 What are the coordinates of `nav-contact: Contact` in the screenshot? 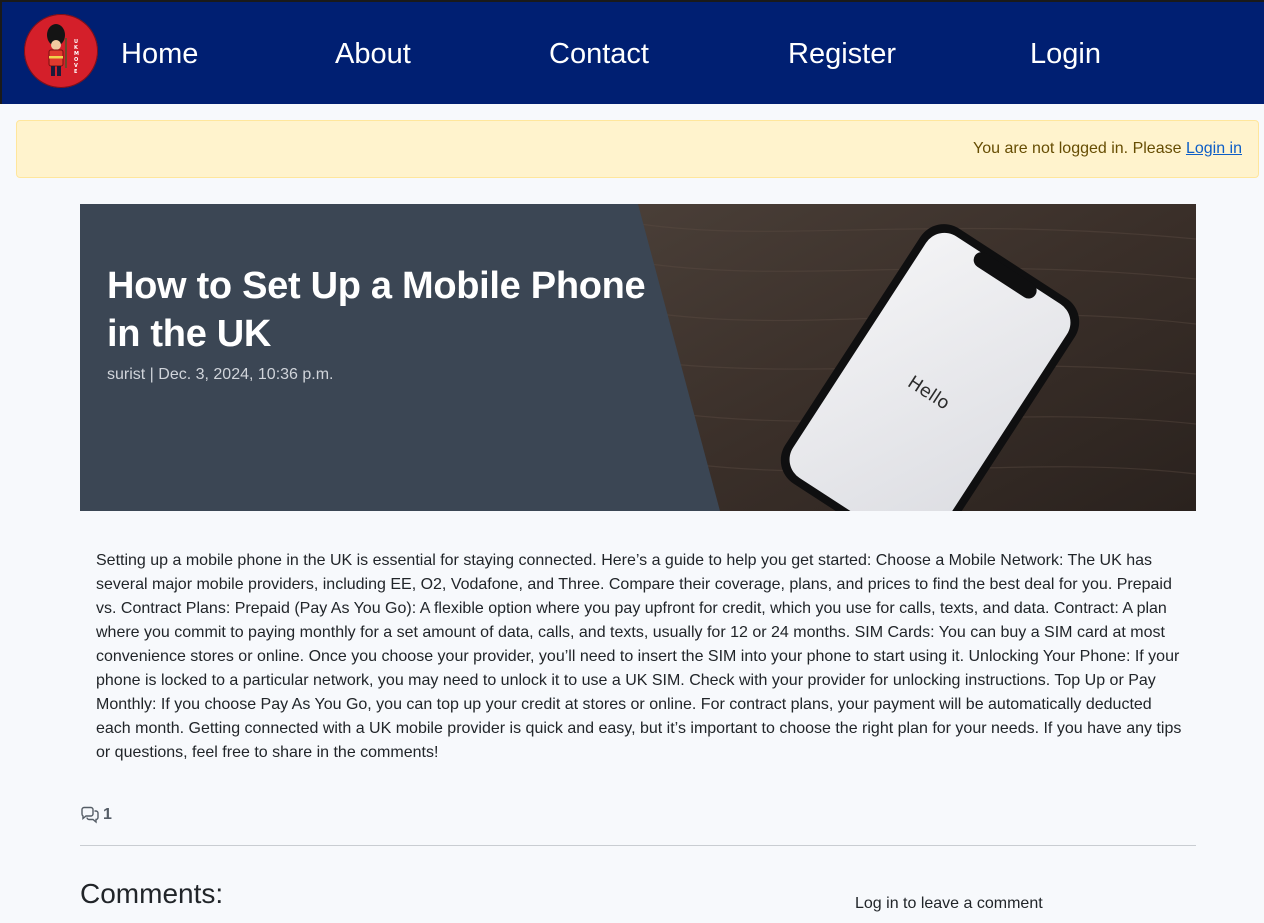 It's located at (599, 54).